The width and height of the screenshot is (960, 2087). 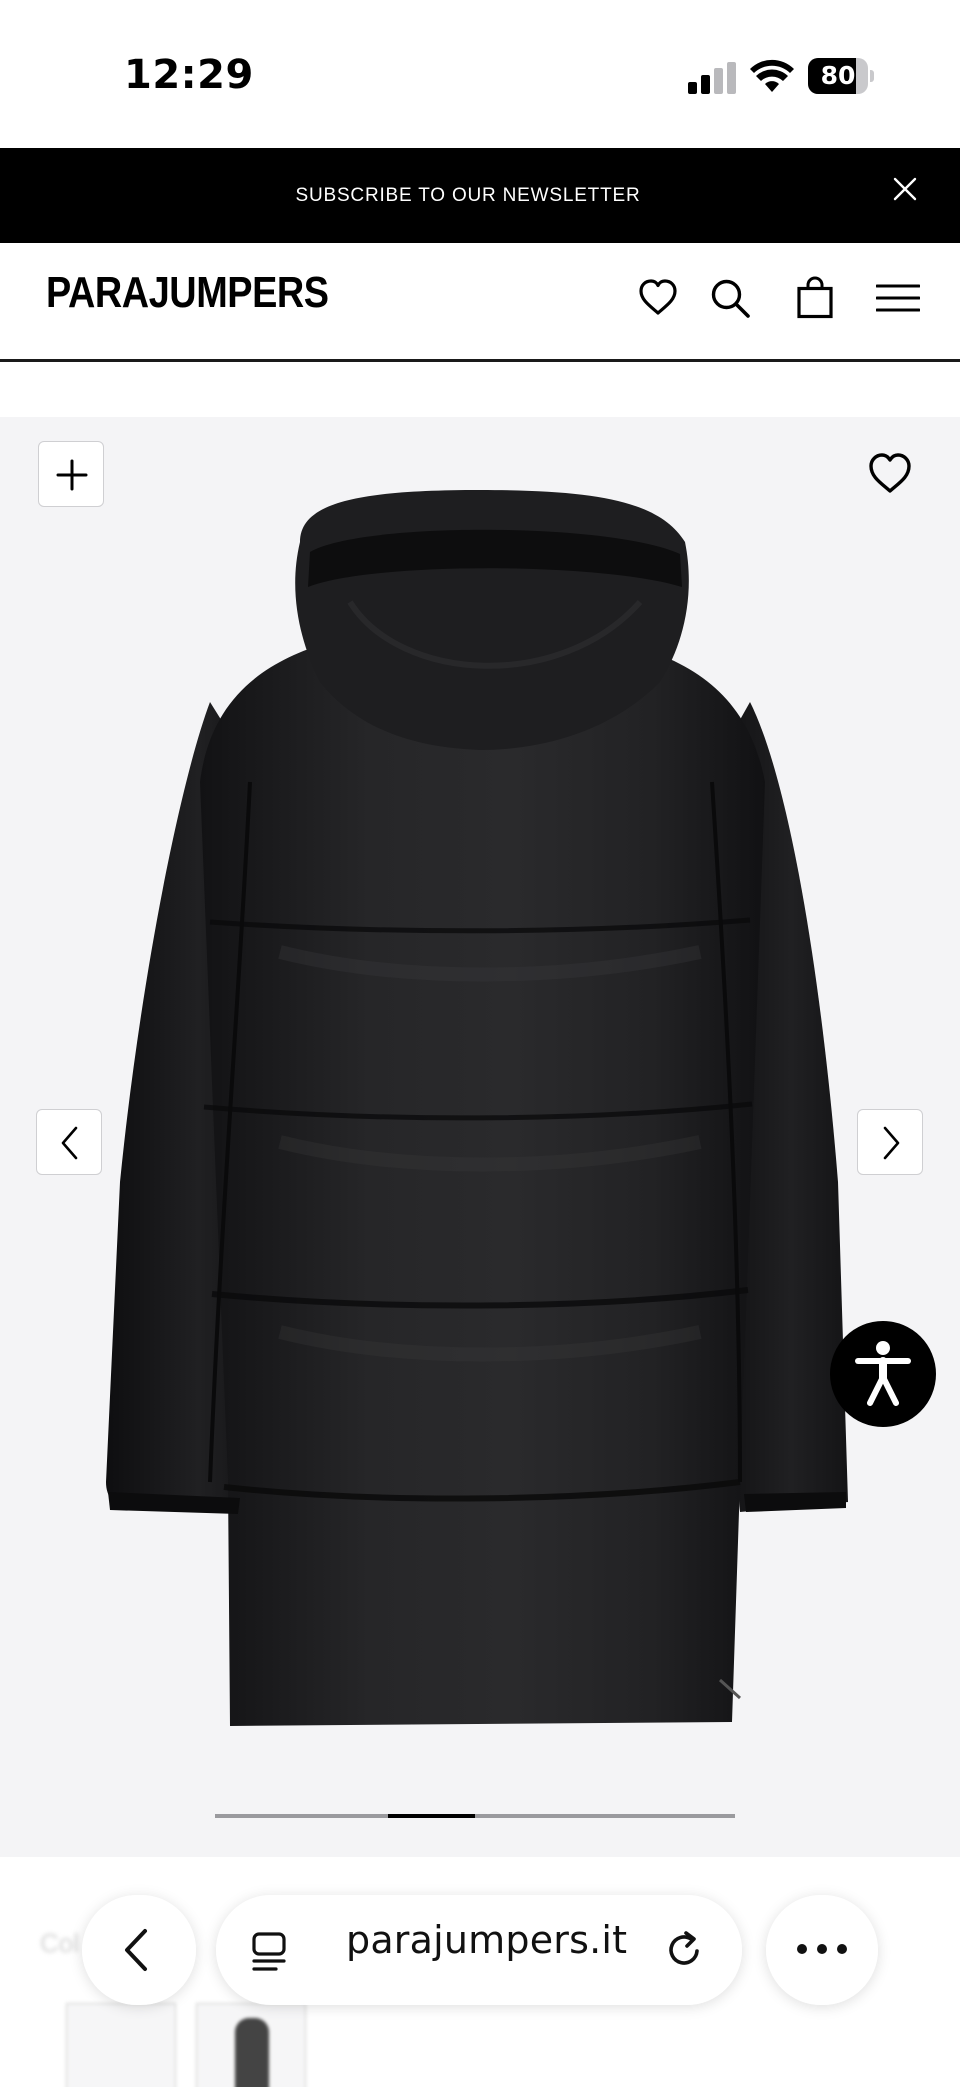 I want to click on next-image-button, so click(x=890, y=1142).